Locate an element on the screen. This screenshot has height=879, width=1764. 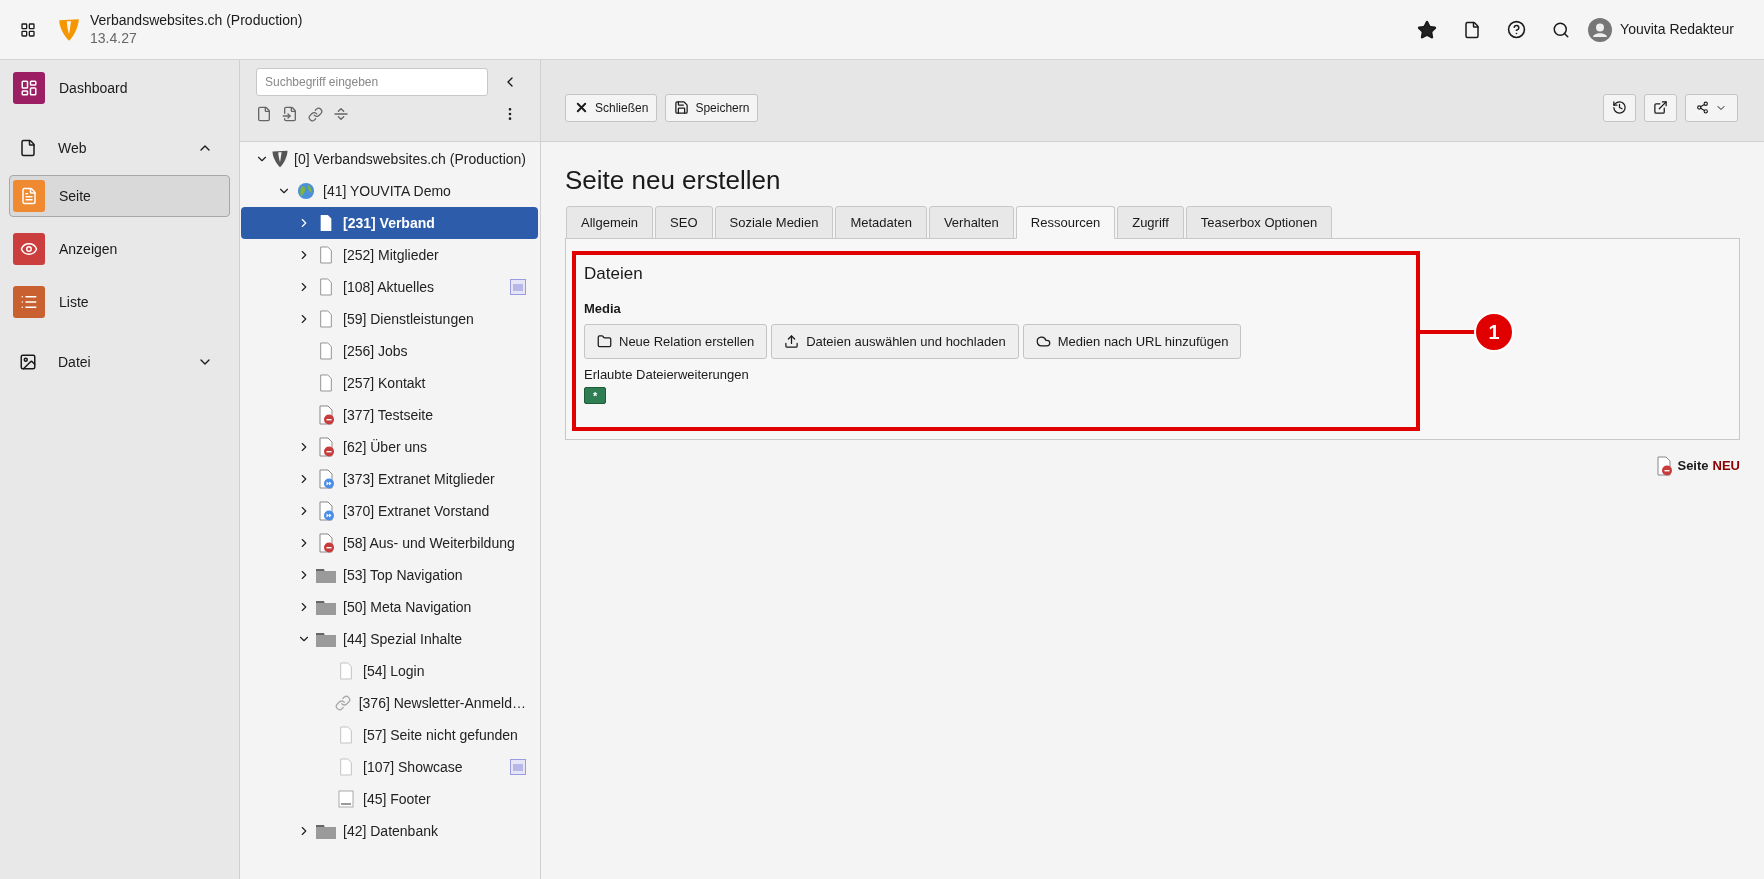
star-icon is located at coordinates (1427, 29).